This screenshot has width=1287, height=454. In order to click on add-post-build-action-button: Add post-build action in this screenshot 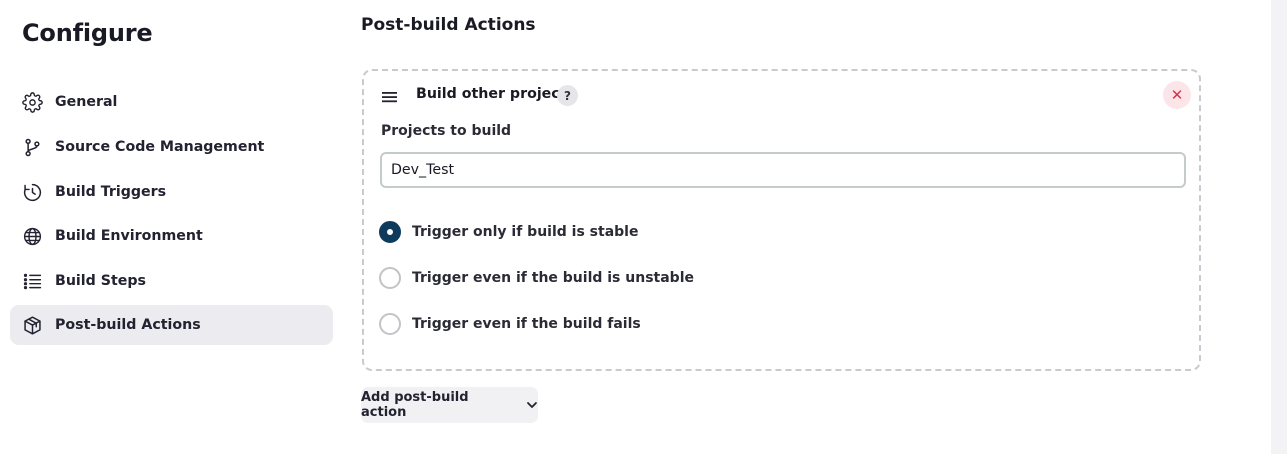, I will do `click(449, 405)`.